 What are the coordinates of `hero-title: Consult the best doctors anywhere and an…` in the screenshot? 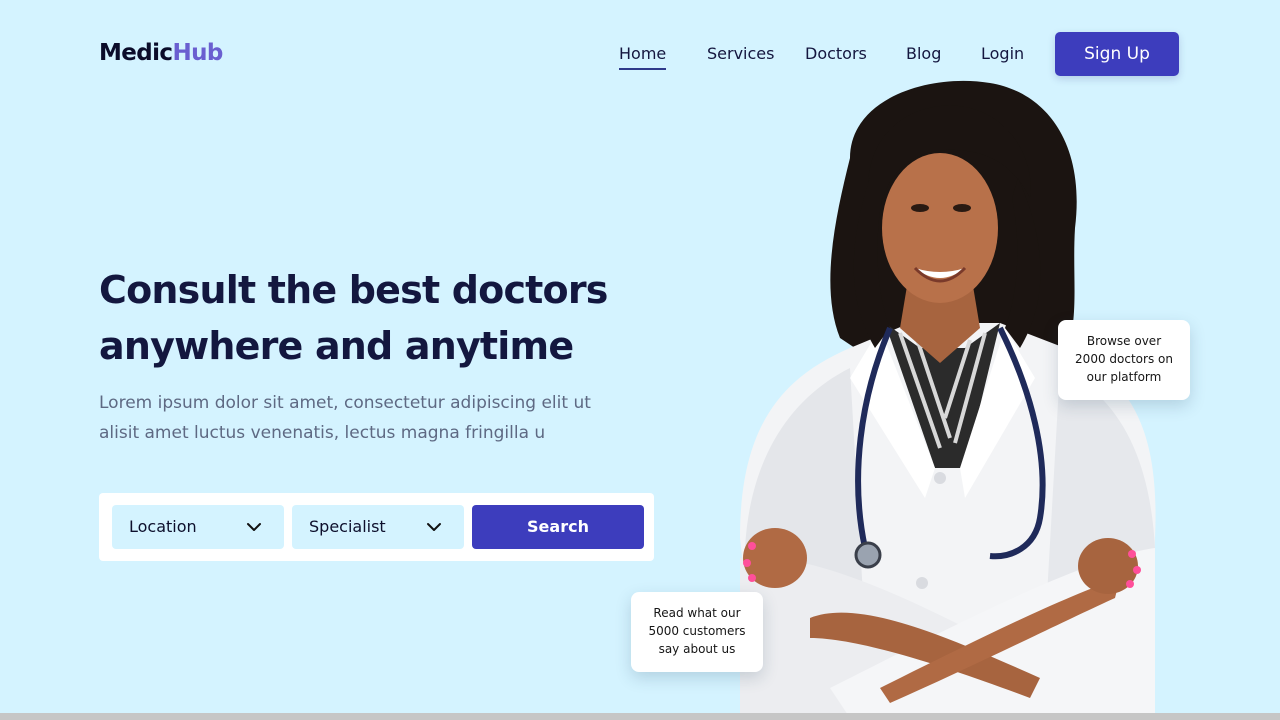 It's located at (379, 318).